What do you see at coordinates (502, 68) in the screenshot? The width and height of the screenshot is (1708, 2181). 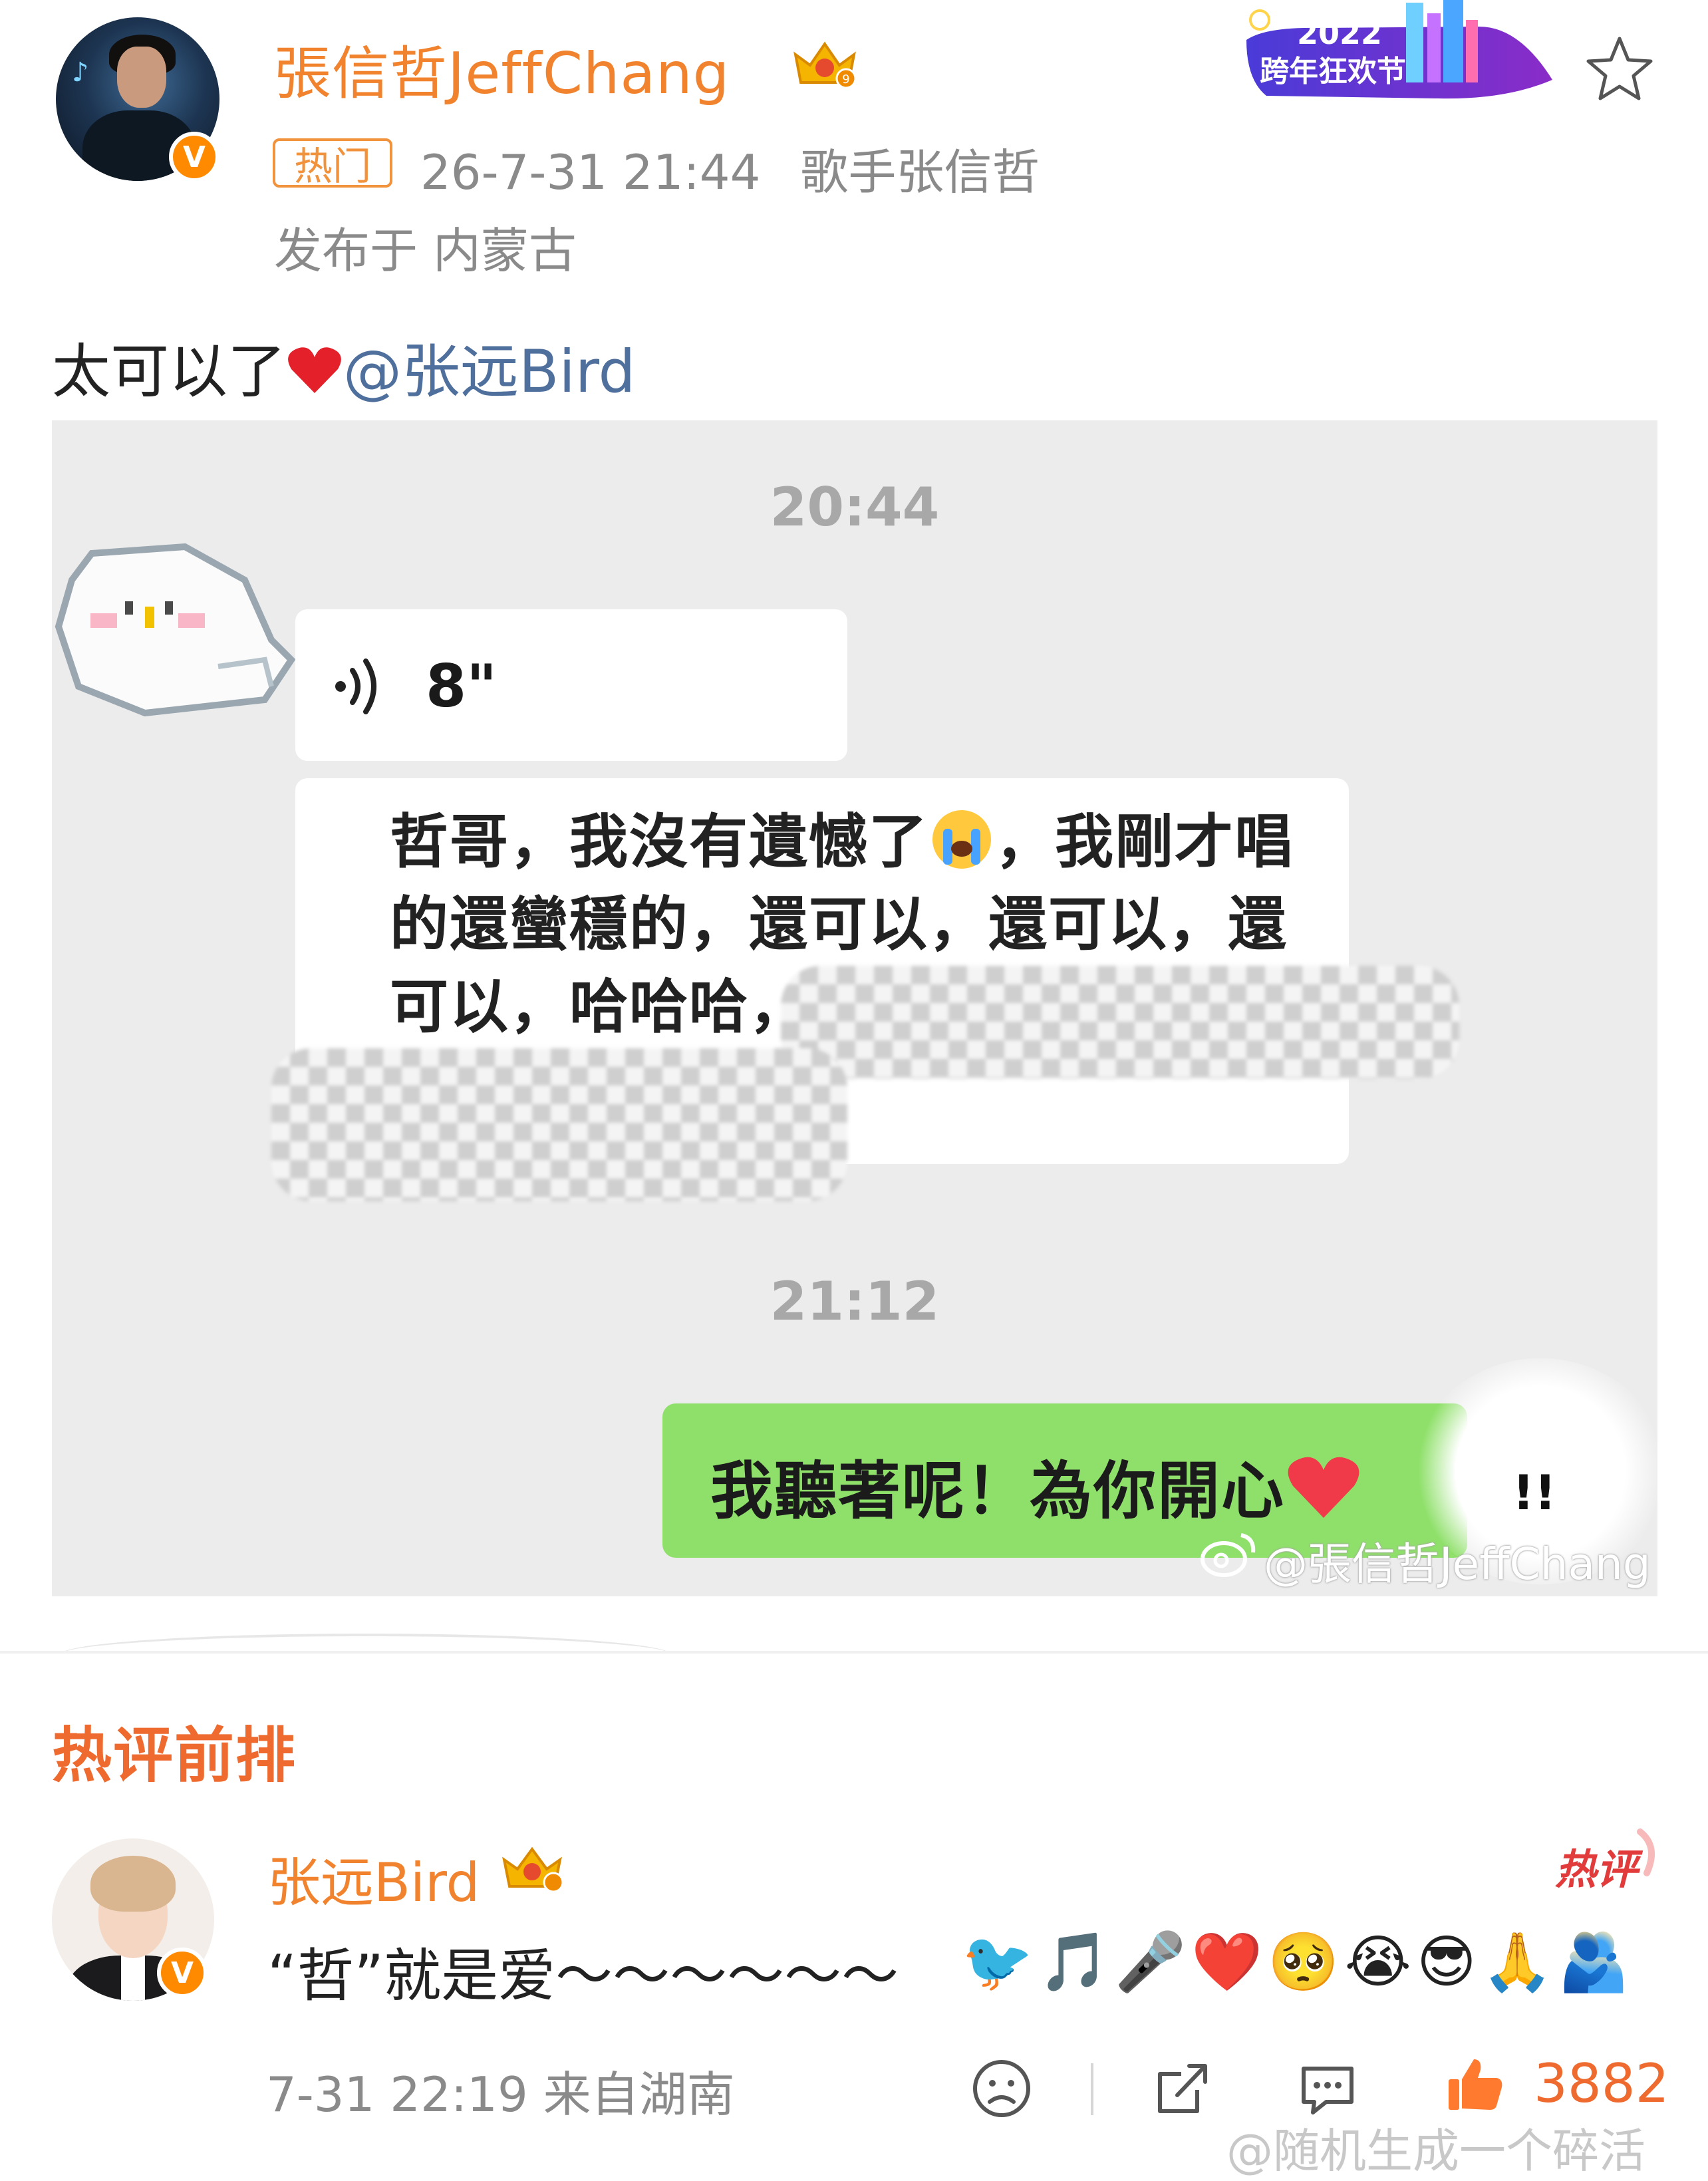 I see `author-name: 張信哲JeffChang` at bounding box center [502, 68].